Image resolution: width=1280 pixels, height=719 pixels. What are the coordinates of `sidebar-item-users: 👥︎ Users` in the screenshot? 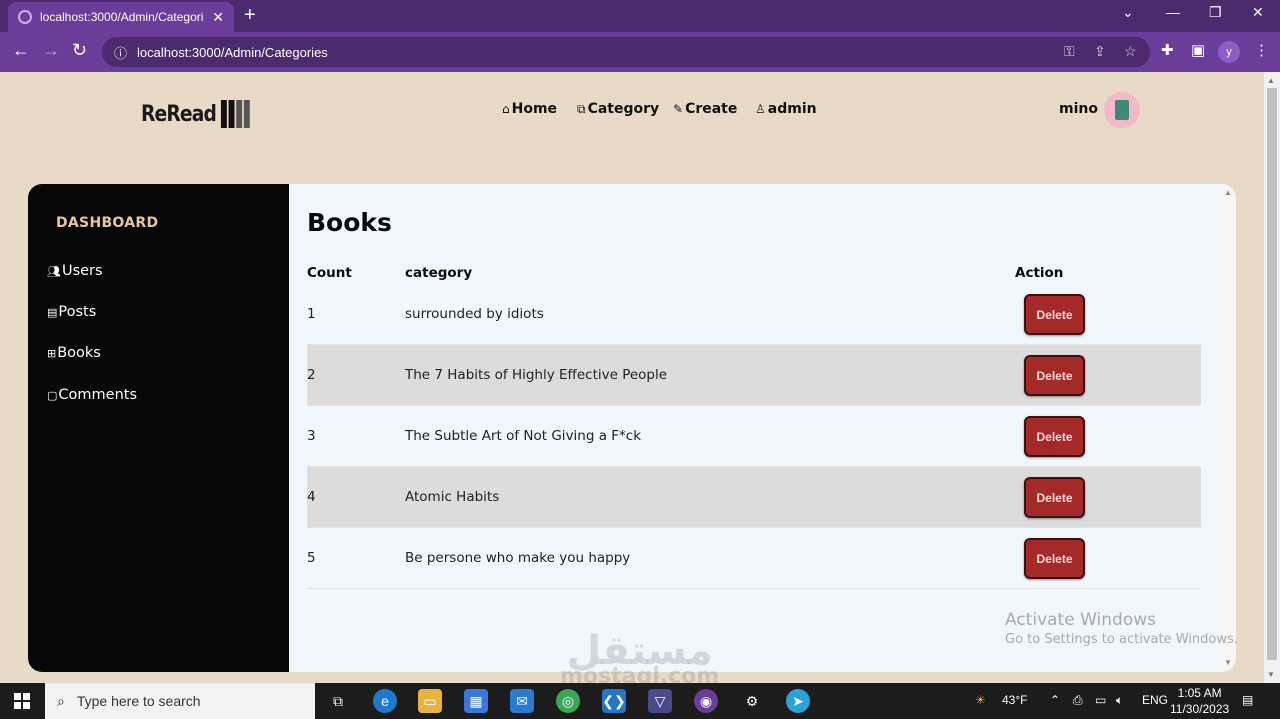 It's located at (75, 271).